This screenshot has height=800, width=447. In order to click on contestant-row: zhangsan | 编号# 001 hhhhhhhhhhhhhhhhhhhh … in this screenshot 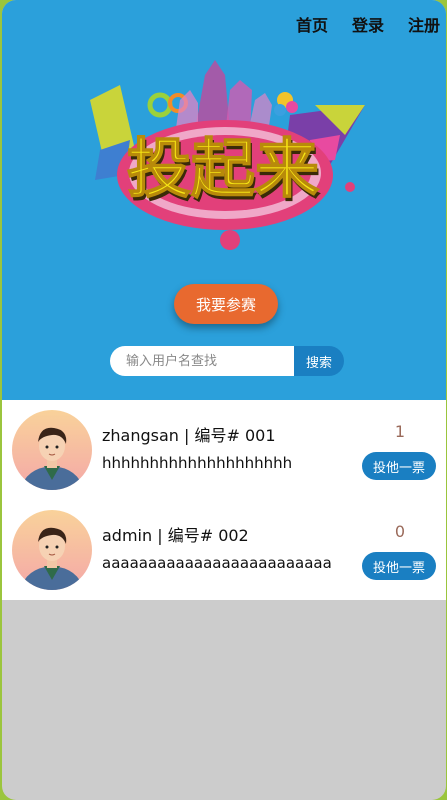, I will do `click(224, 450)`.